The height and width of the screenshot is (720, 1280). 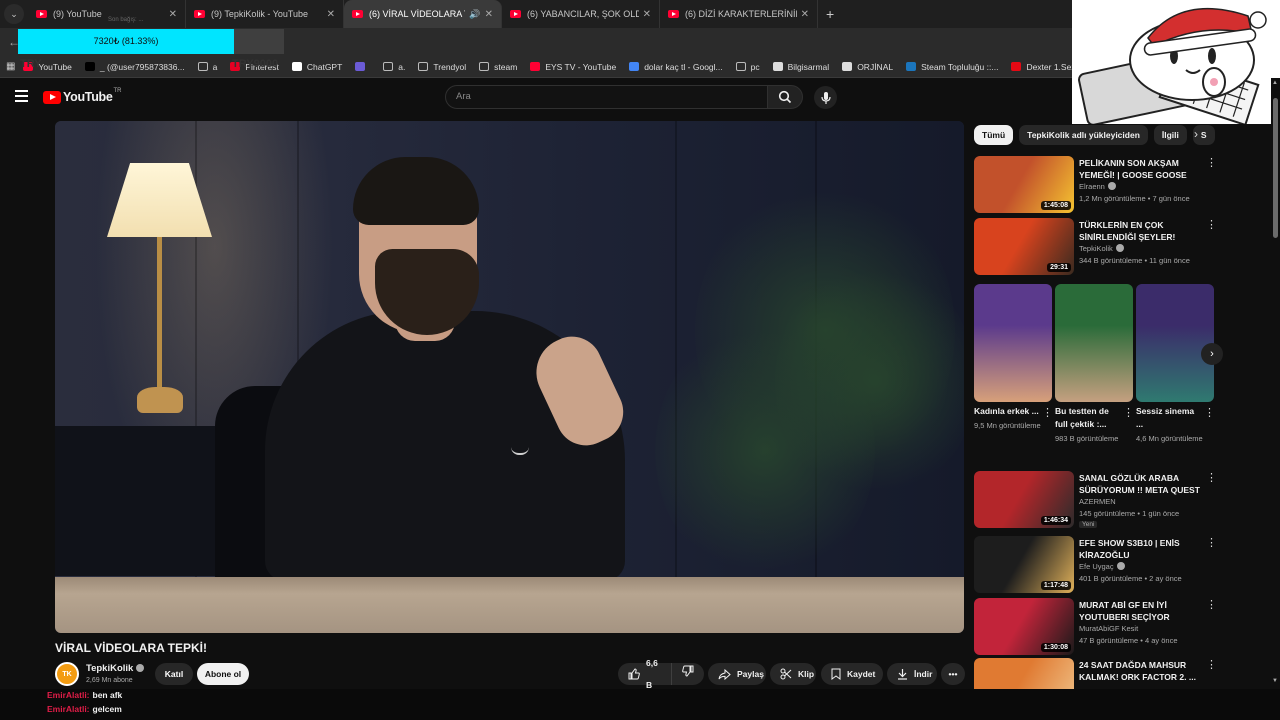 What do you see at coordinates (107, 14) in the screenshot?
I see `browser-tab: (9) YouTube ✕` at bounding box center [107, 14].